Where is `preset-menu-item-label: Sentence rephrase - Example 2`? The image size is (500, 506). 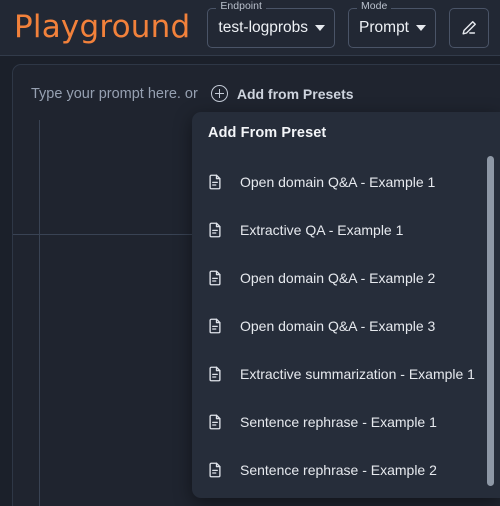 preset-menu-item-label: Sentence rephrase - Example 2 is located at coordinates (338, 470).